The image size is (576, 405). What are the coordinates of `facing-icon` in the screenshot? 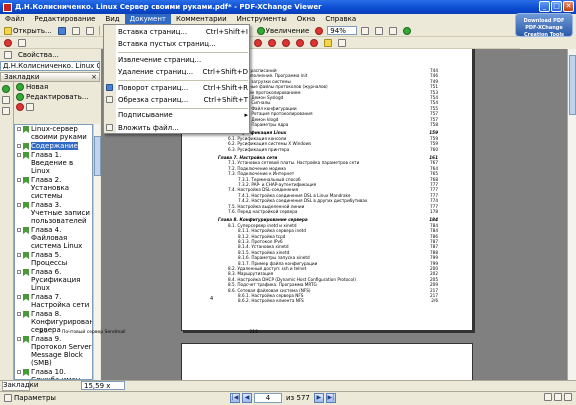 It's located at (568, 397).